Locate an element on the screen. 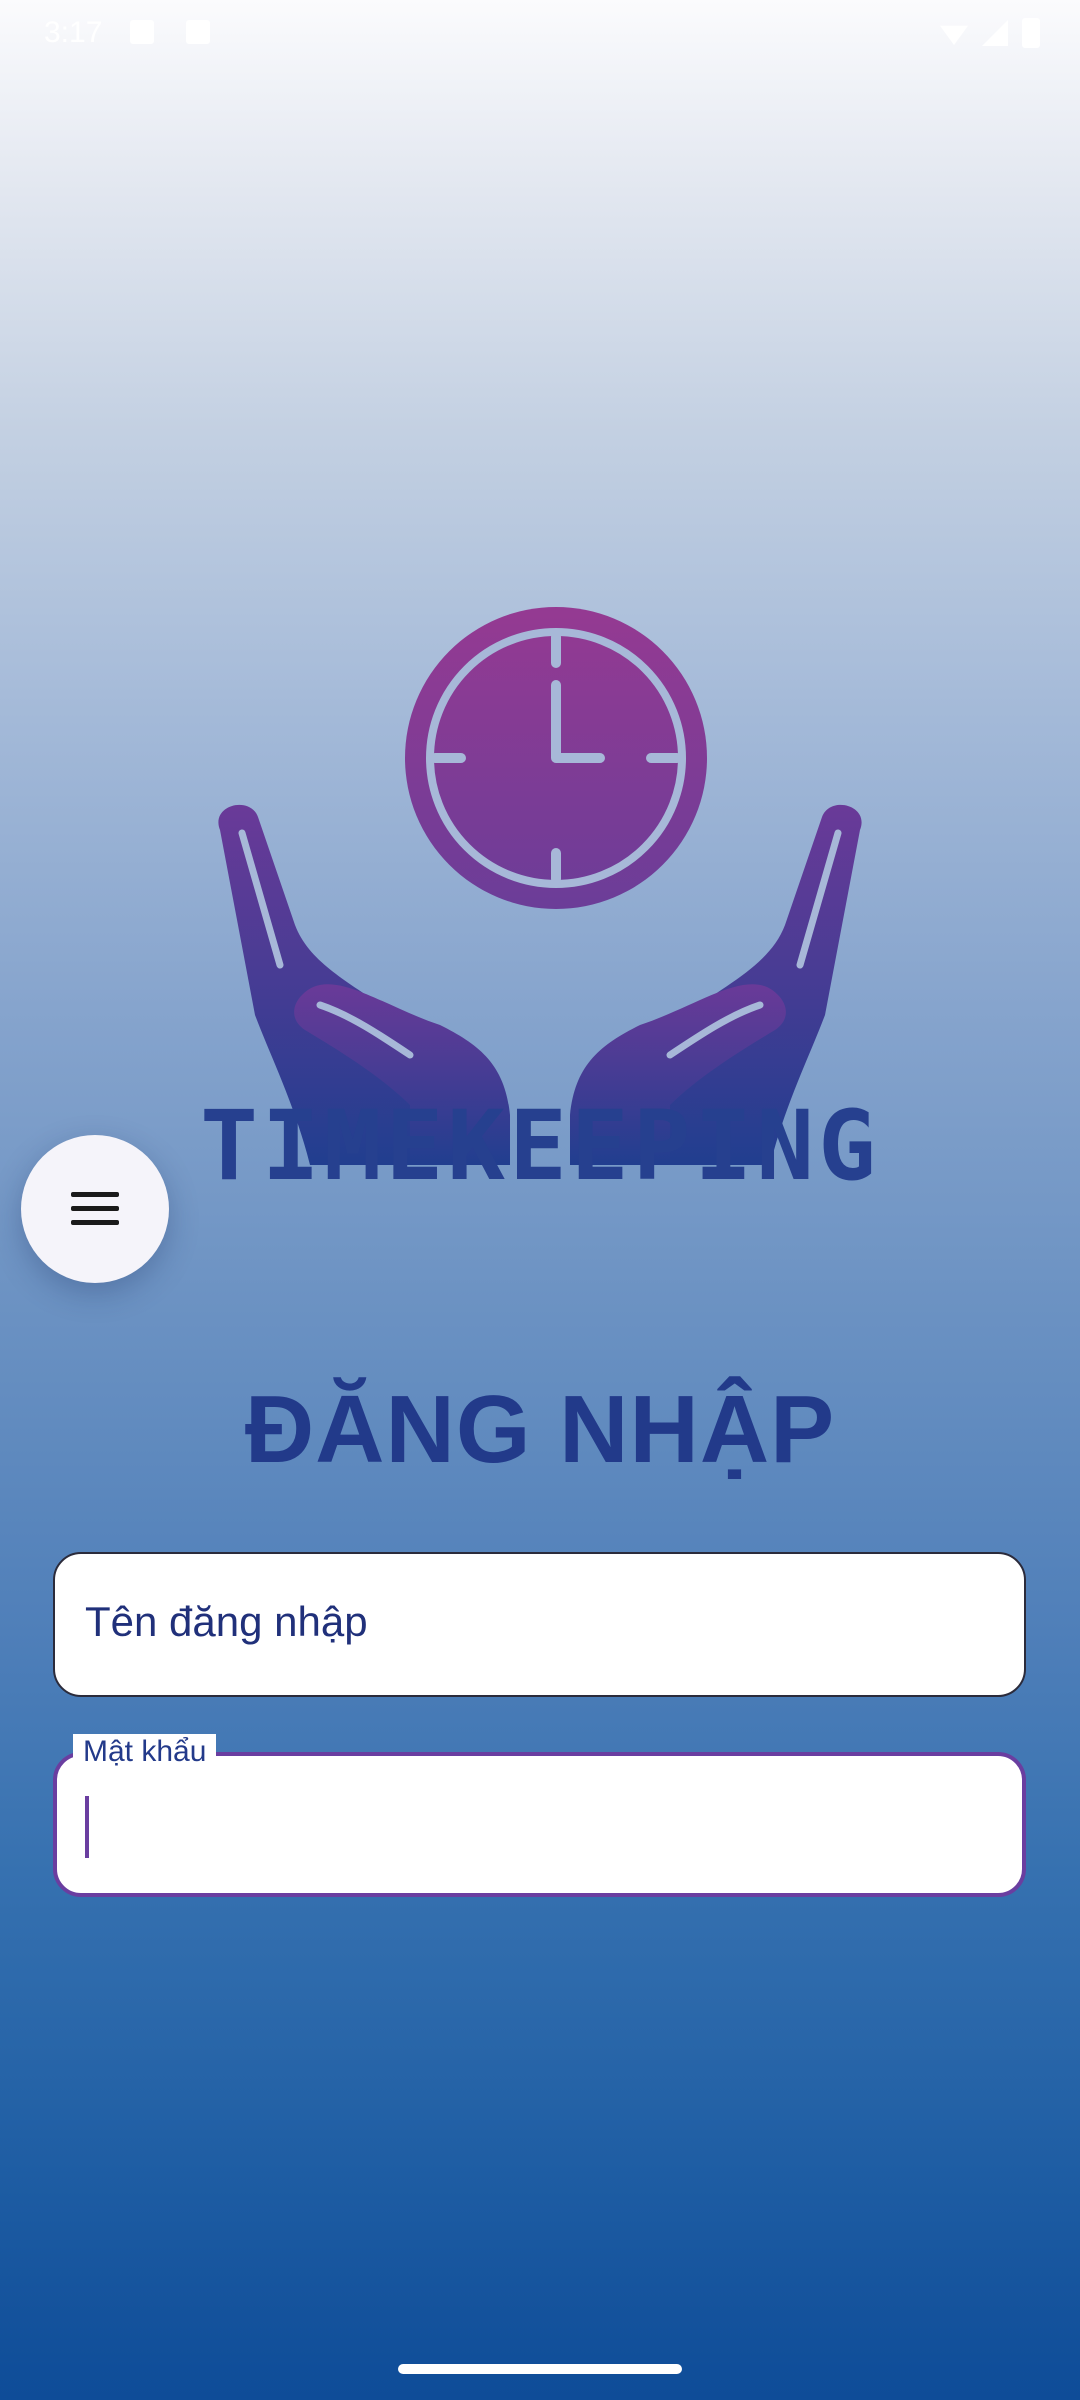 The height and width of the screenshot is (2400, 1080). wifi-icon is located at coordinates (954, 35).